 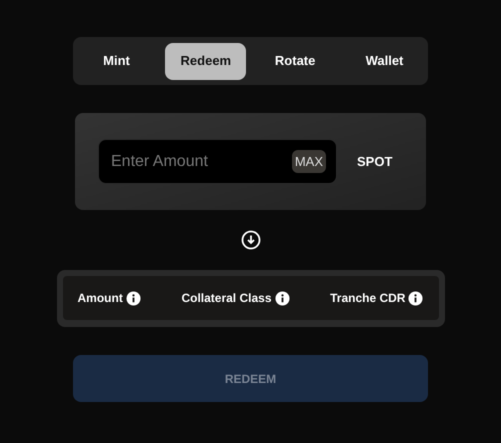 I want to click on tab: Mint, so click(x=116, y=61).